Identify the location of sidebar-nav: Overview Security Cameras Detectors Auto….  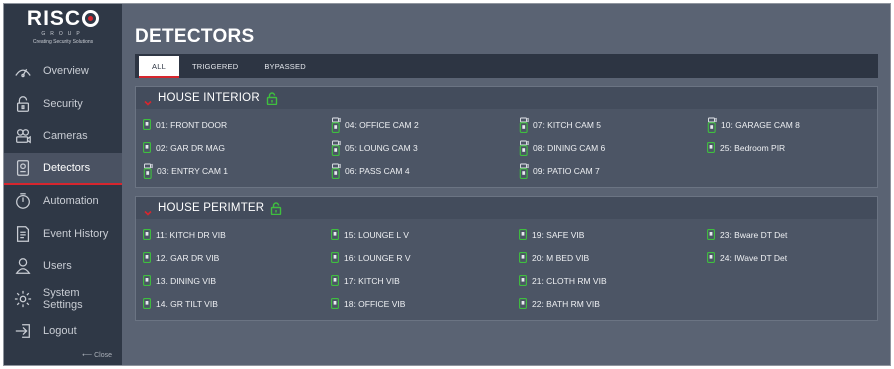
(63, 201).